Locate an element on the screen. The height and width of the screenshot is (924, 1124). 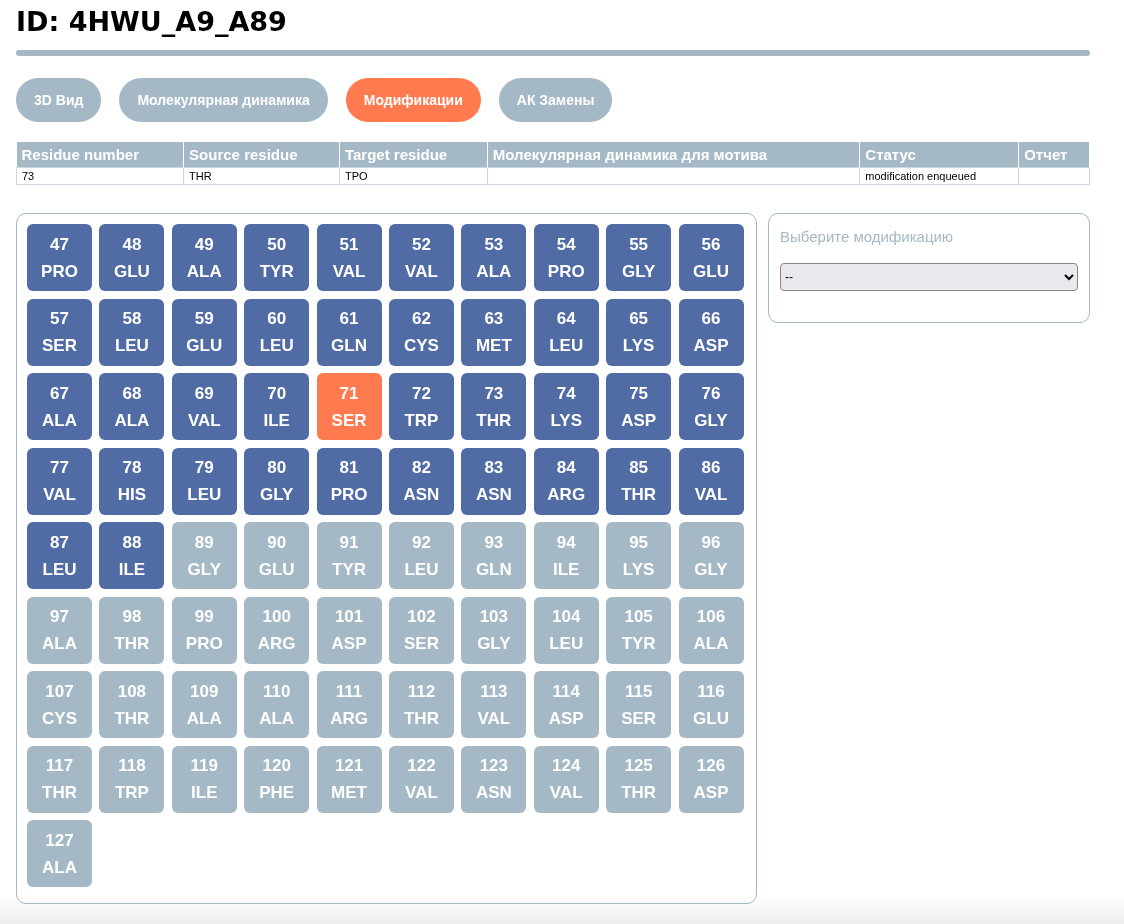
residue-button: 98 THR is located at coordinates (132, 630).